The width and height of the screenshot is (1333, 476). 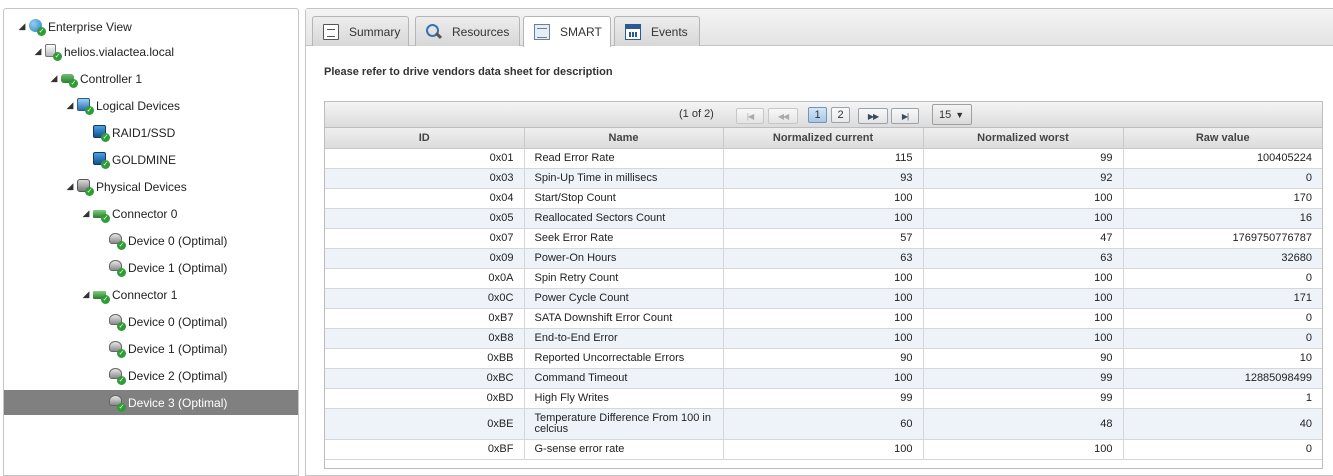 What do you see at coordinates (134, 159) in the screenshot?
I see `tree-node-goldmine: ✓ GOLDMINE` at bounding box center [134, 159].